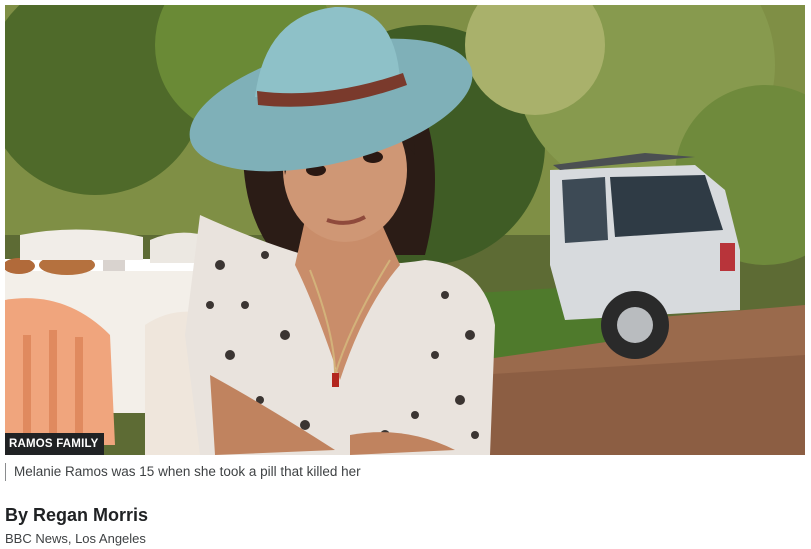 The image size is (811, 549). Describe the element at coordinates (77, 515) in the screenshot. I see `author-byline: By Regan Morris` at that location.